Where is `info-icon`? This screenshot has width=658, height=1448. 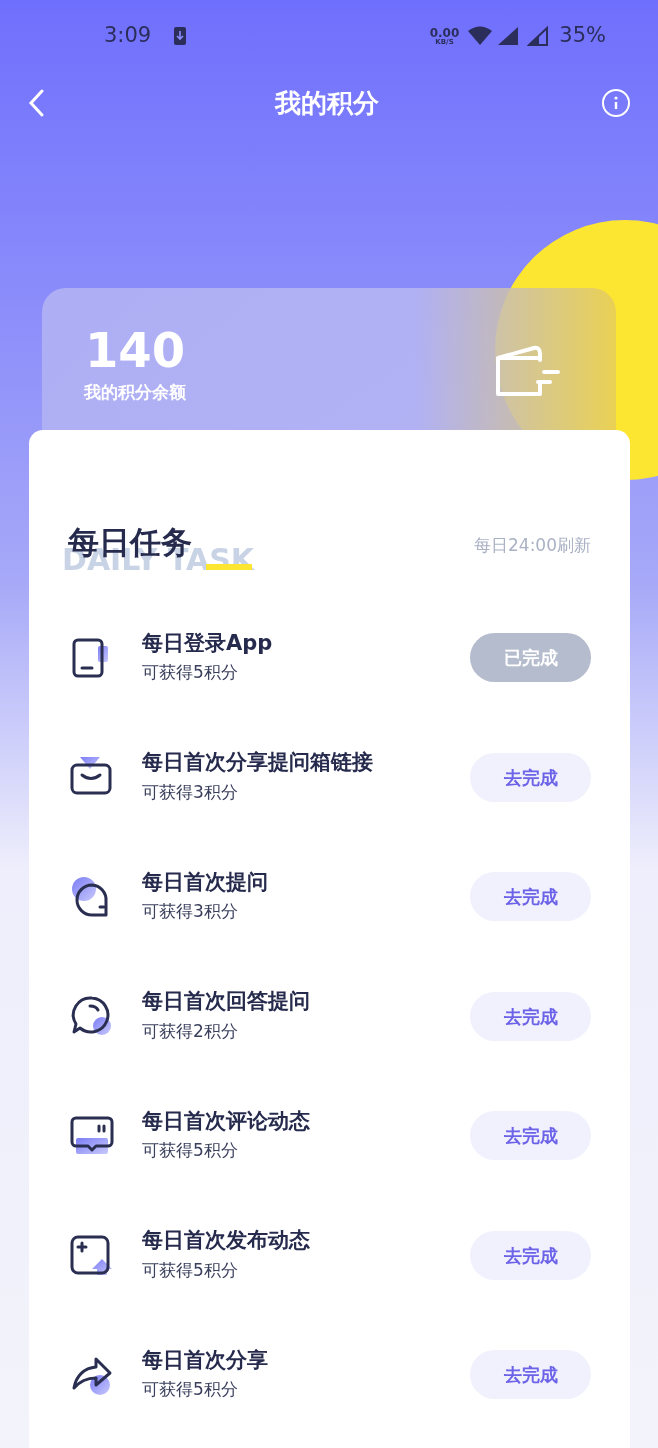 info-icon is located at coordinates (616, 103).